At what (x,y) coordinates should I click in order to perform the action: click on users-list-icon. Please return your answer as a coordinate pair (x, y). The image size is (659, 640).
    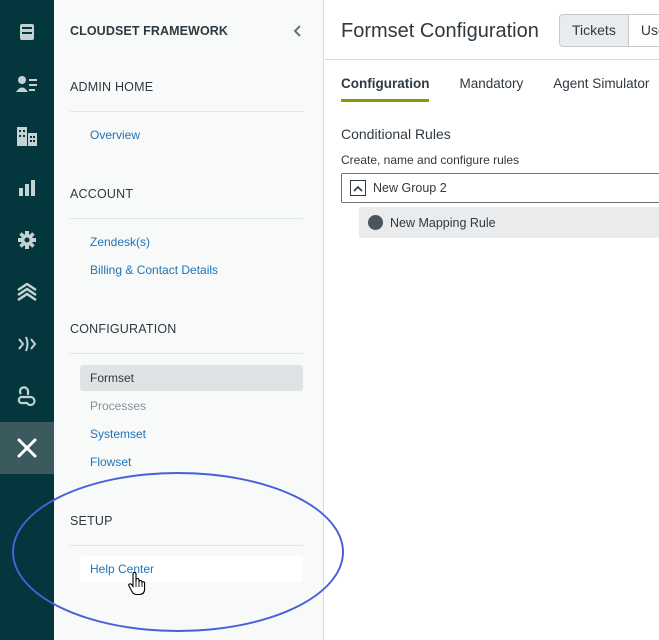
    Looking at the image, I should click on (26, 84).